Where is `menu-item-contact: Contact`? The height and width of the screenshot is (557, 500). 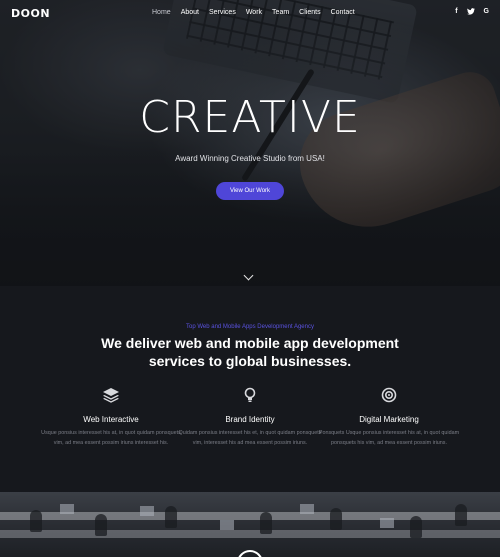 menu-item-contact: Contact is located at coordinates (343, 12).